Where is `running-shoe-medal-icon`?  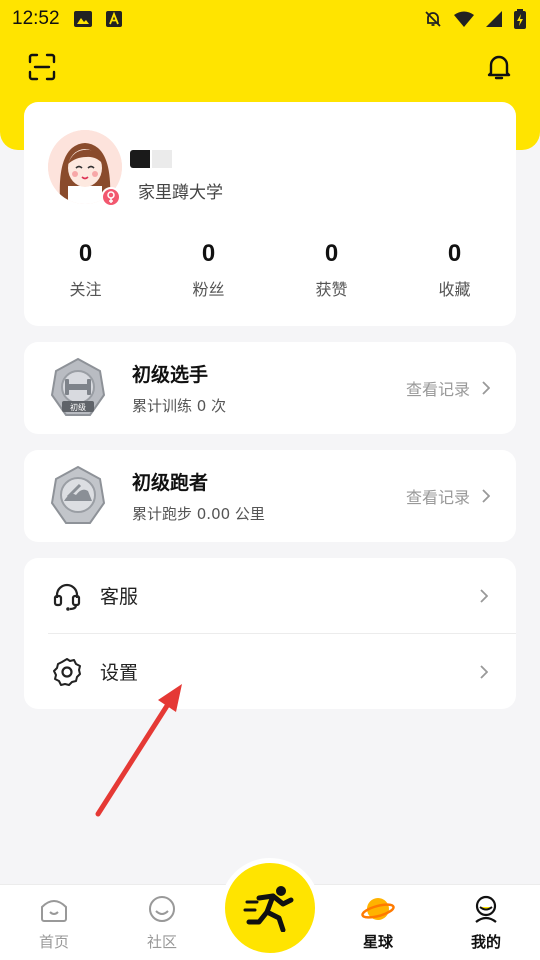 running-shoe-medal-icon is located at coordinates (78, 494).